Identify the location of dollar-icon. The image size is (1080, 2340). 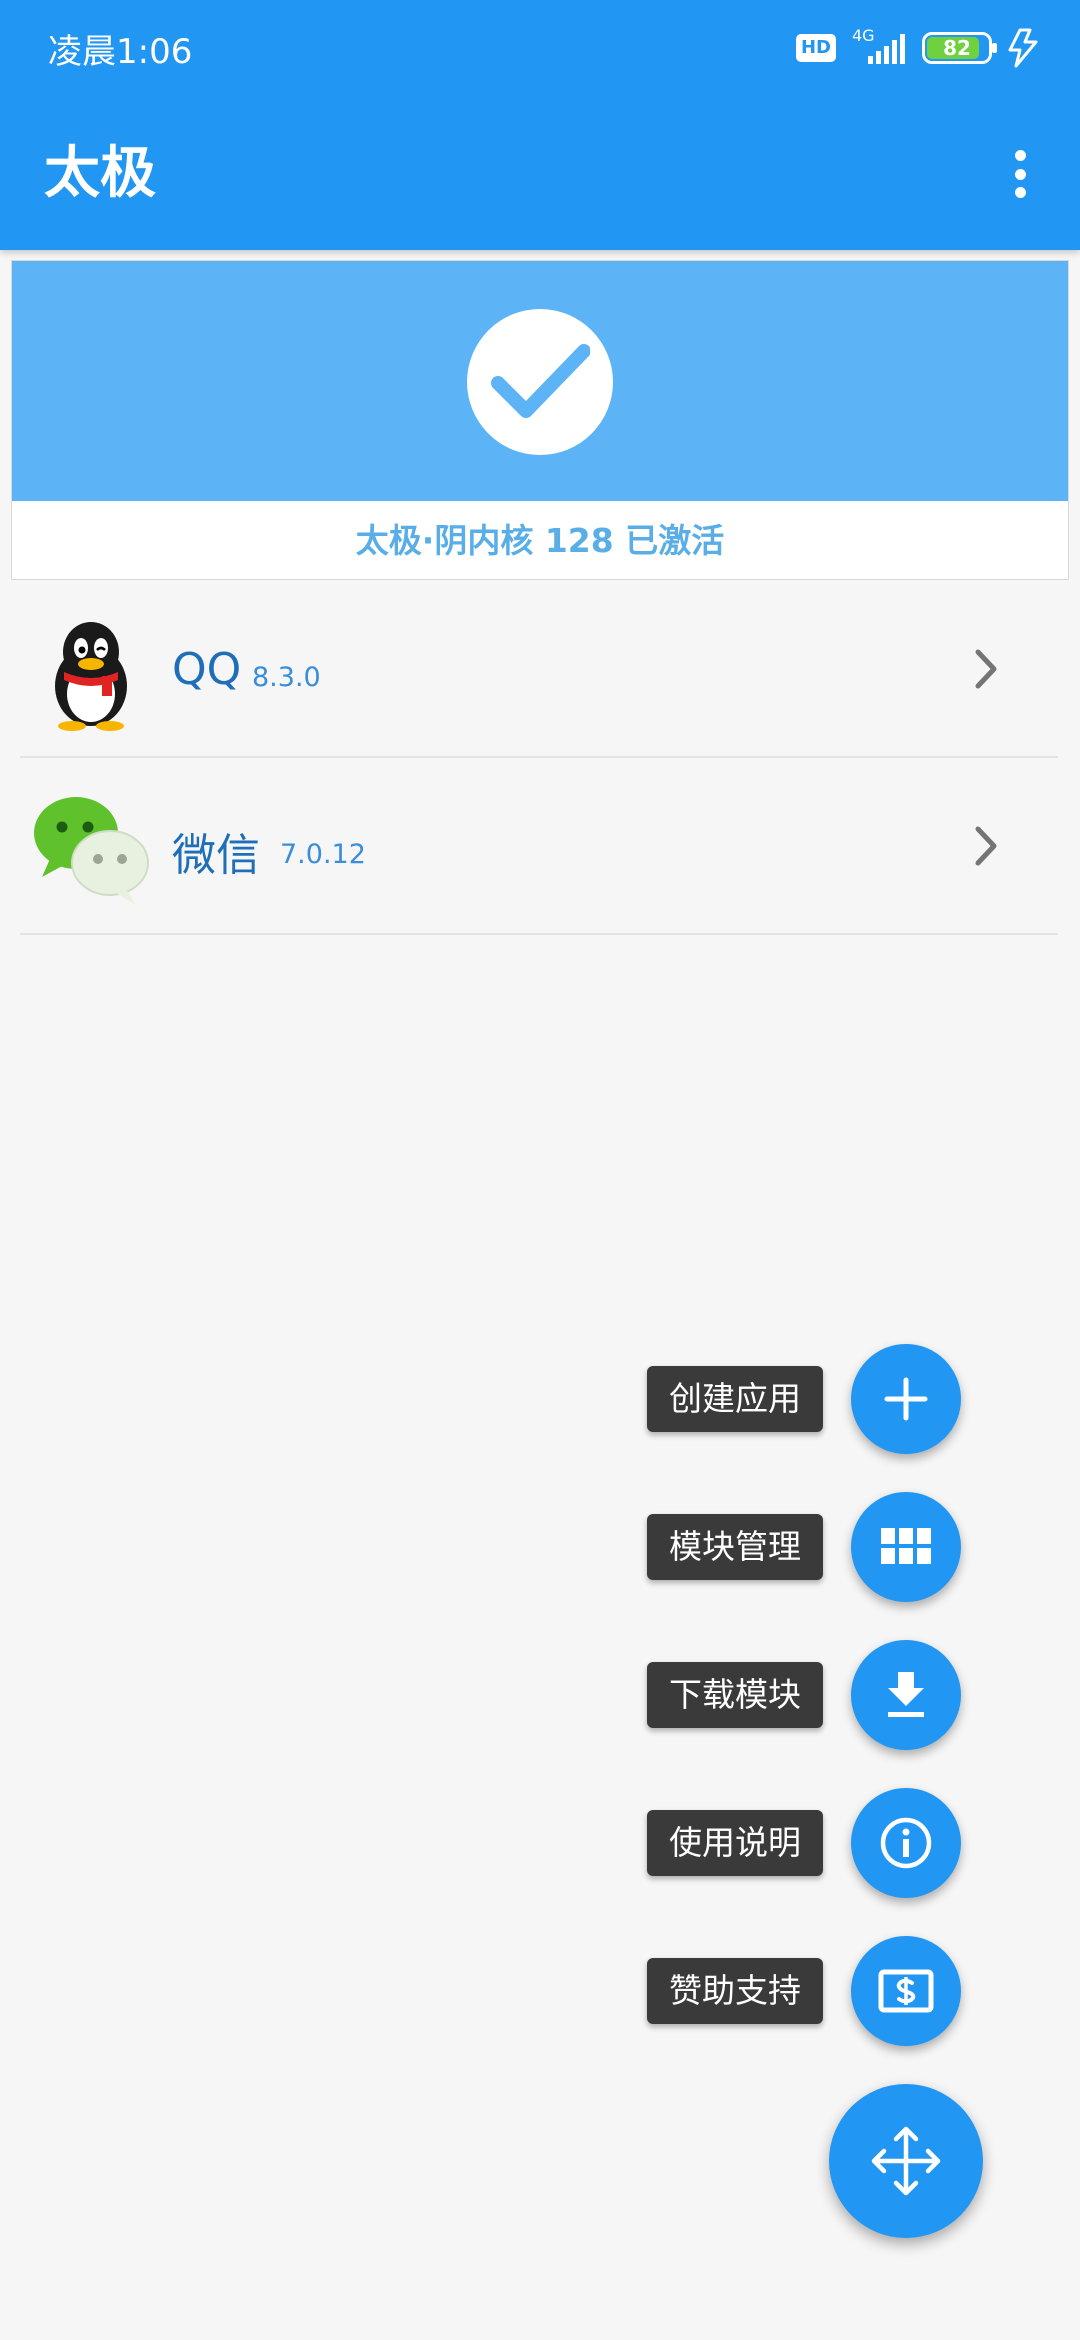
(906, 1991).